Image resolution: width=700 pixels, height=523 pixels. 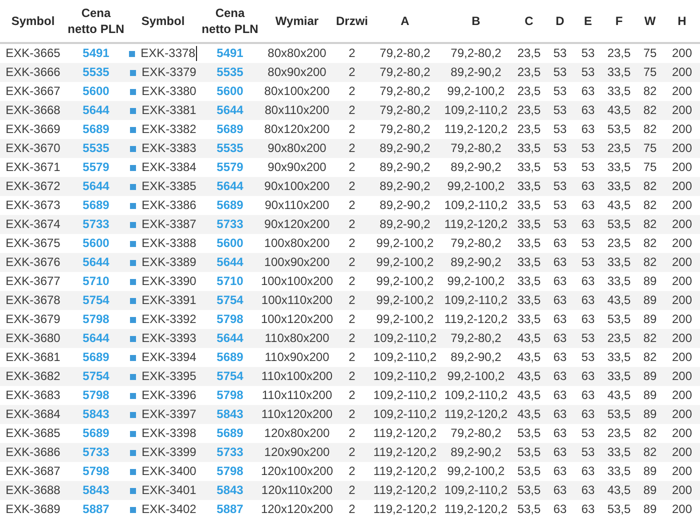 What do you see at coordinates (169, 148) in the screenshot?
I see `table-cell: EXK-3383` at bounding box center [169, 148].